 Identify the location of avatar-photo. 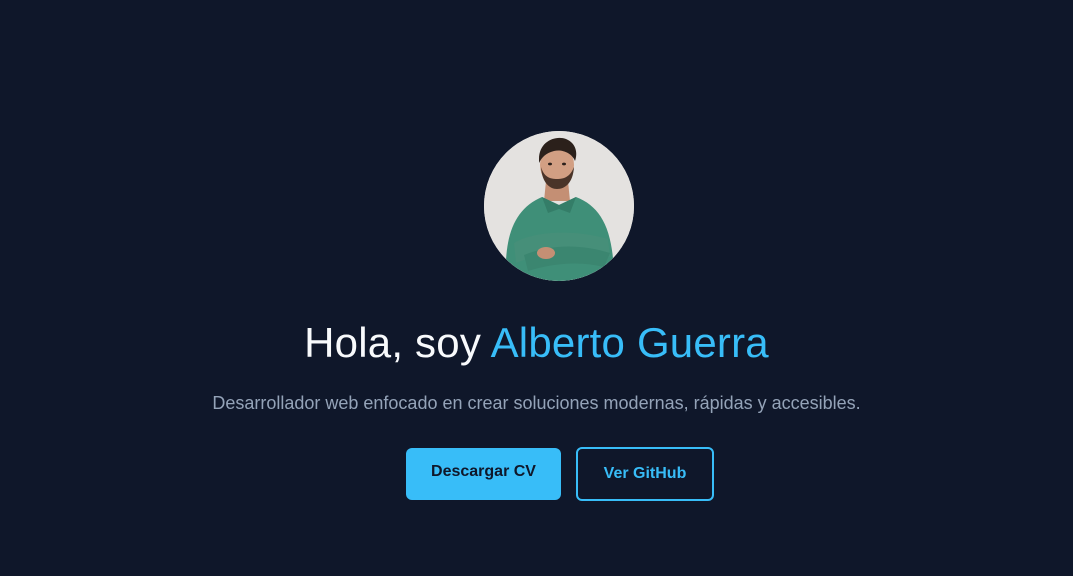
(559, 206).